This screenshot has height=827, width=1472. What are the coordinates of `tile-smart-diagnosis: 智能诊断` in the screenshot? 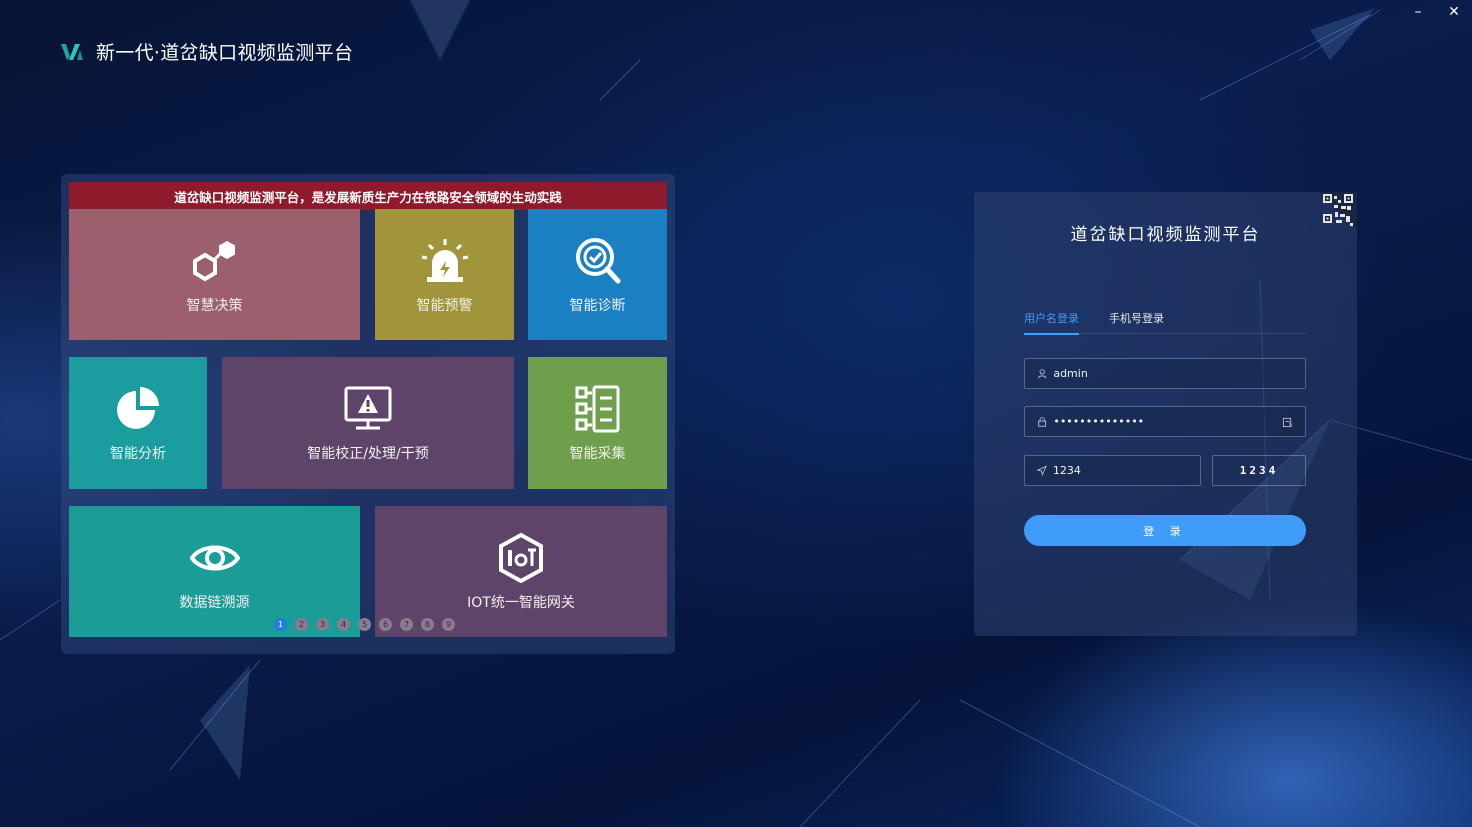 It's located at (597, 274).